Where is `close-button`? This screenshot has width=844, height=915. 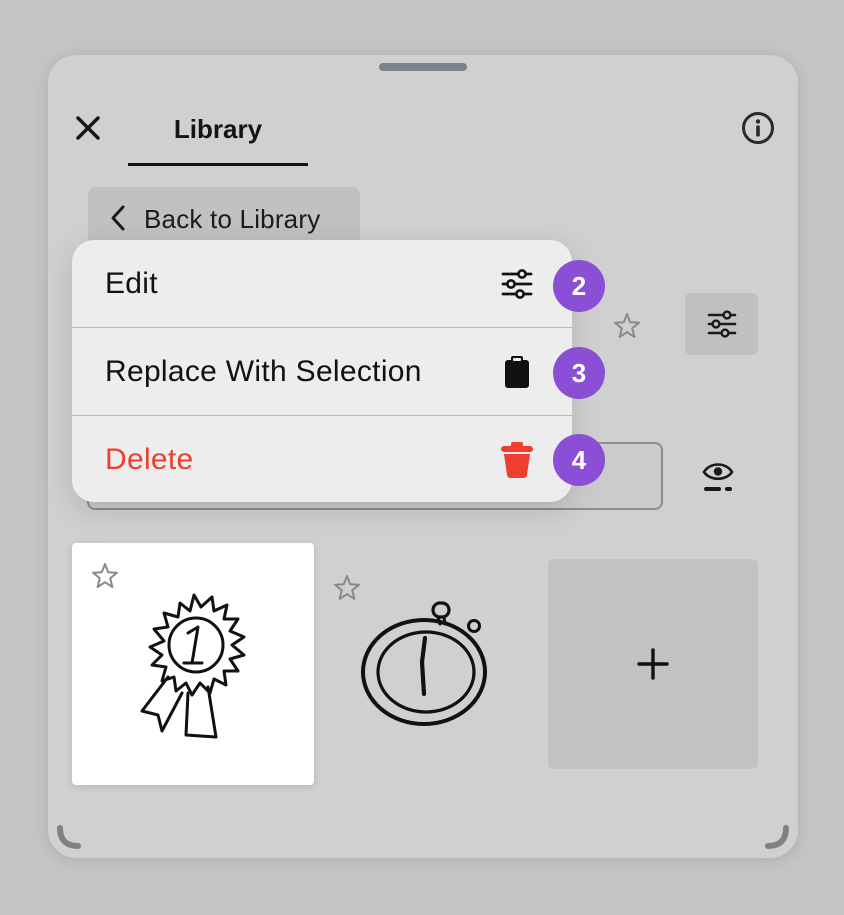 close-button is located at coordinates (88, 128).